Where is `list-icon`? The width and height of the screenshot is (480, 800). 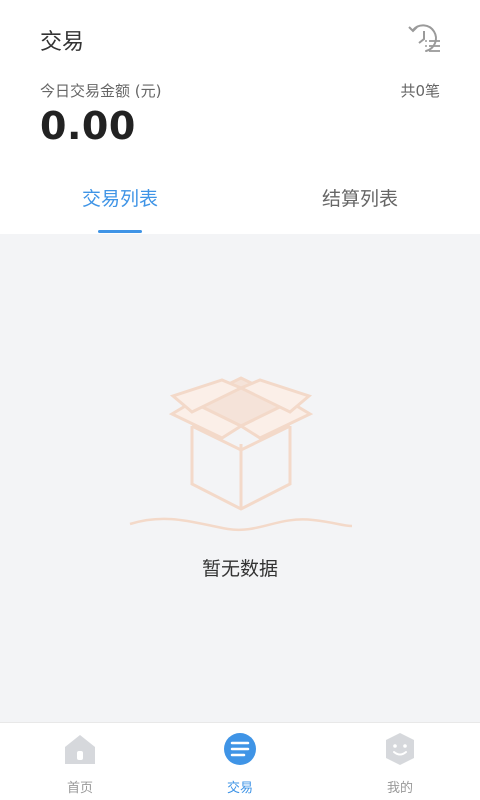
list-icon is located at coordinates (240, 749).